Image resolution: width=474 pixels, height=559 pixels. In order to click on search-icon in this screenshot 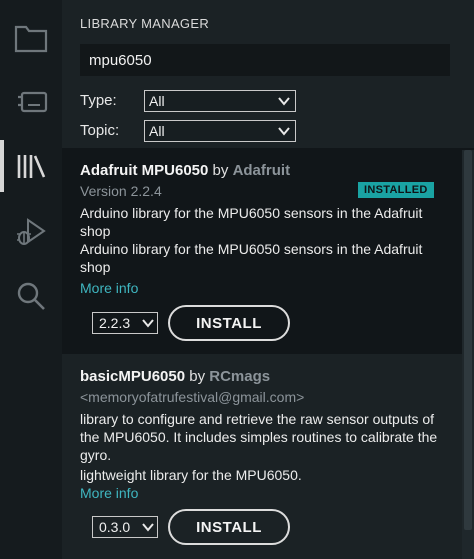, I will do `click(31, 296)`.